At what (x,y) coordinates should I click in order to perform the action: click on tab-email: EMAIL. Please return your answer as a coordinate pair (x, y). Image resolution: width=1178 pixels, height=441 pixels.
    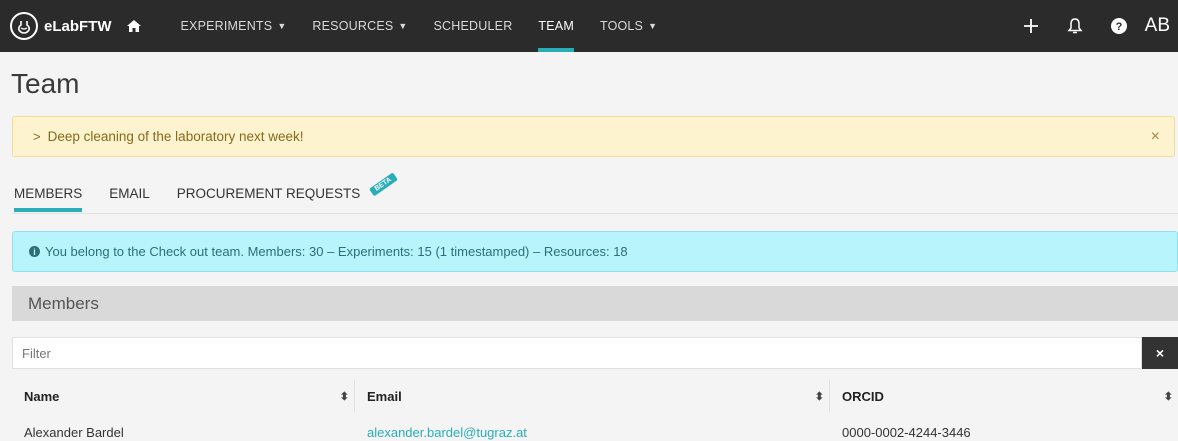
    Looking at the image, I should click on (129, 197).